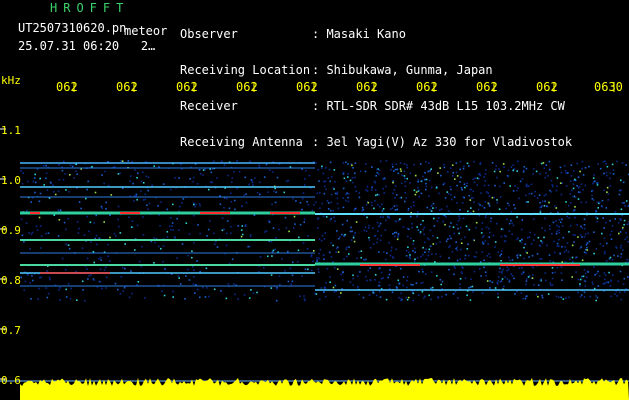 Image resolution: width=629 pixels, height=400 pixels. Describe the element at coordinates (608, 87) in the screenshot. I see `x-tick-10: 0630` at that location.